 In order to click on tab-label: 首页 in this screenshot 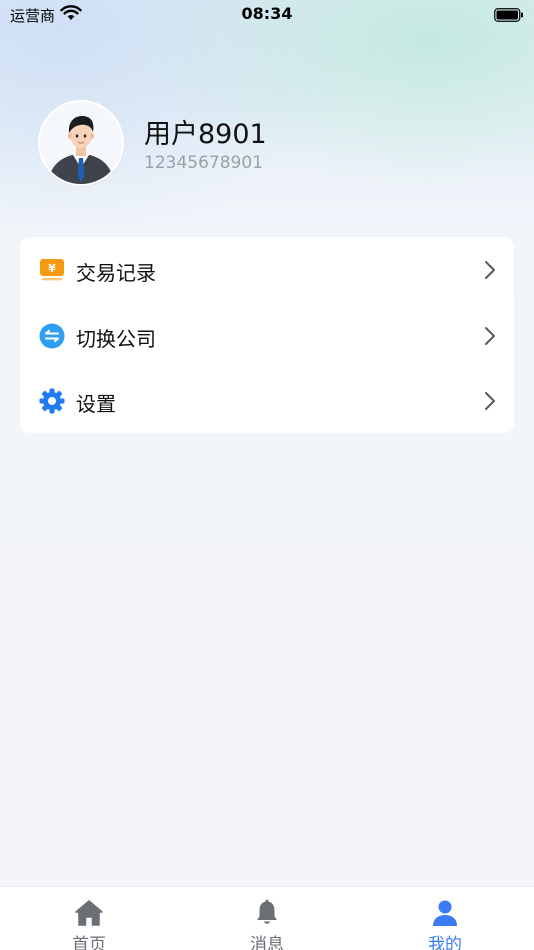, I will do `click(89, 942)`.